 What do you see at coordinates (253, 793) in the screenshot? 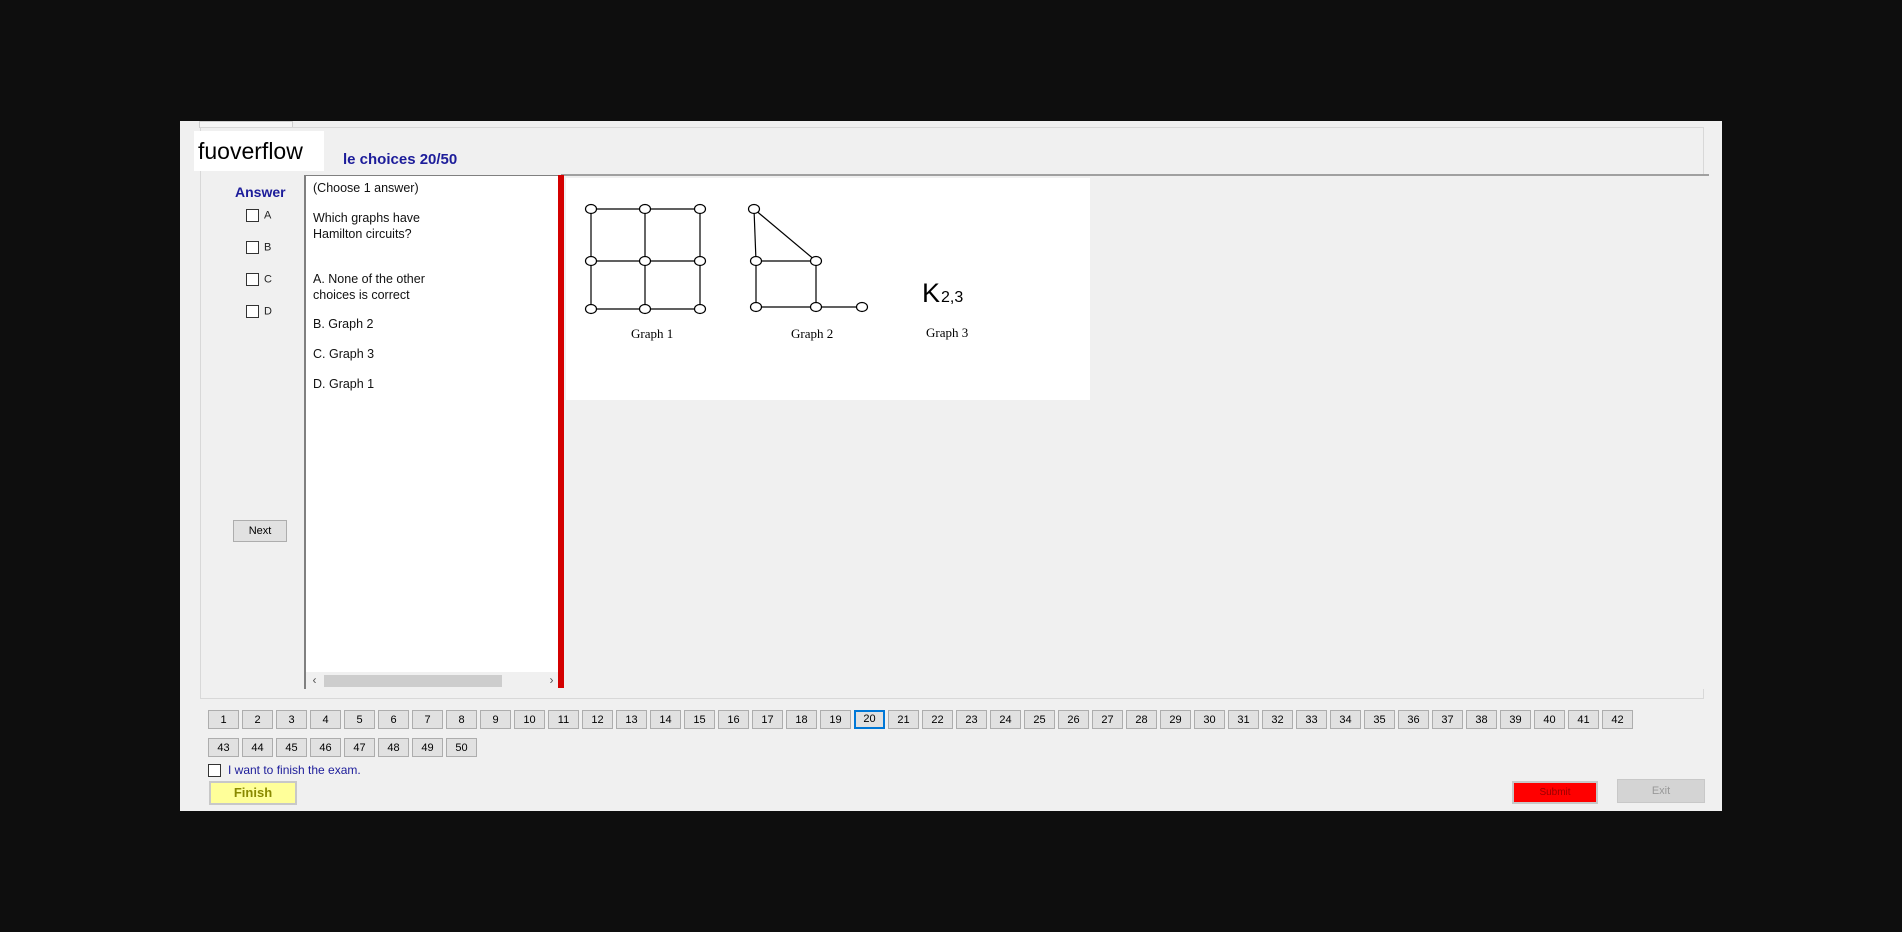
I see `finish-button: Finish` at bounding box center [253, 793].